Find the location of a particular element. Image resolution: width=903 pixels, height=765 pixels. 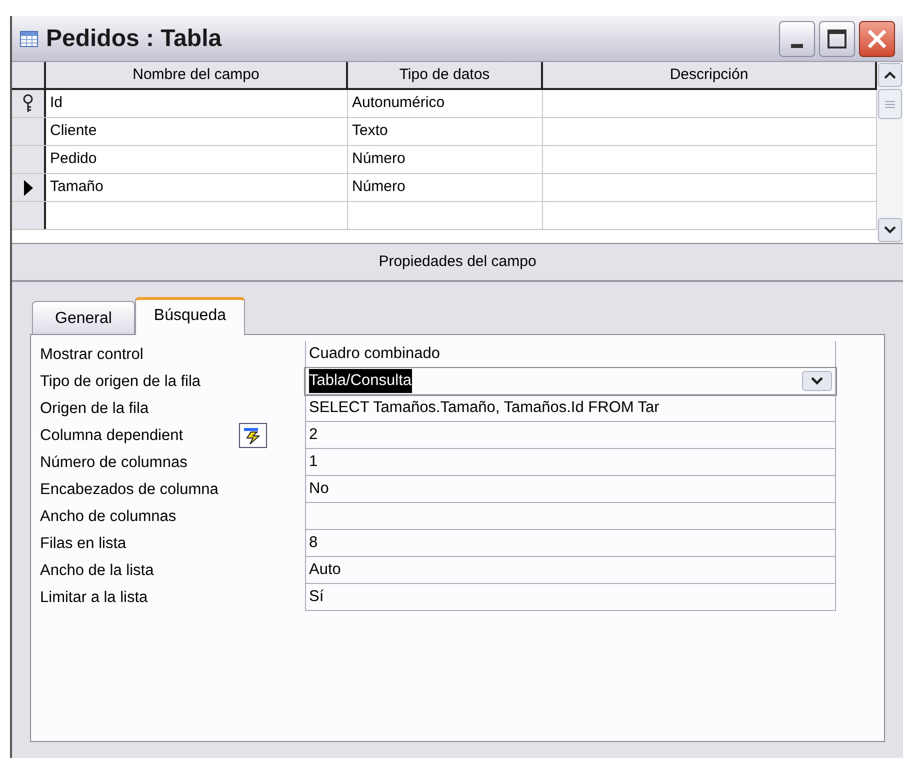

dropdown-icon is located at coordinates (817, 381).